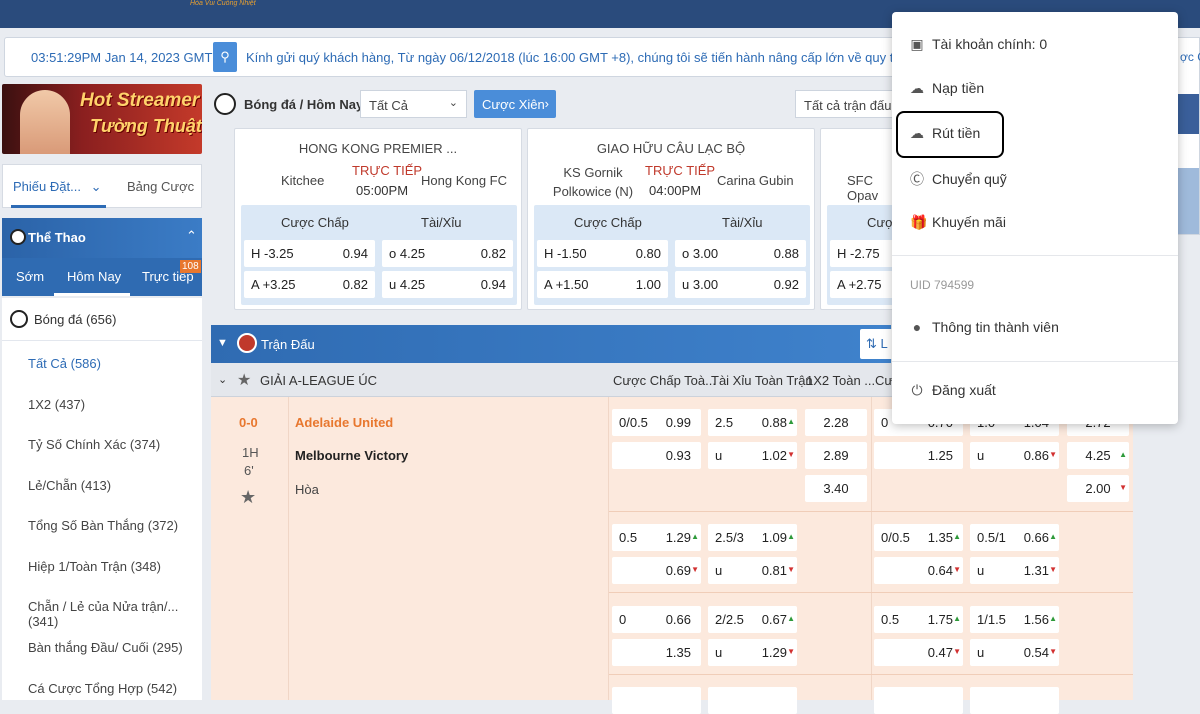 The image size is (1200, 714). What do you see at coordinates (656, 455) in the screenshot?
I see `odds-cell: 0.93` at bounding box center [656, 455].